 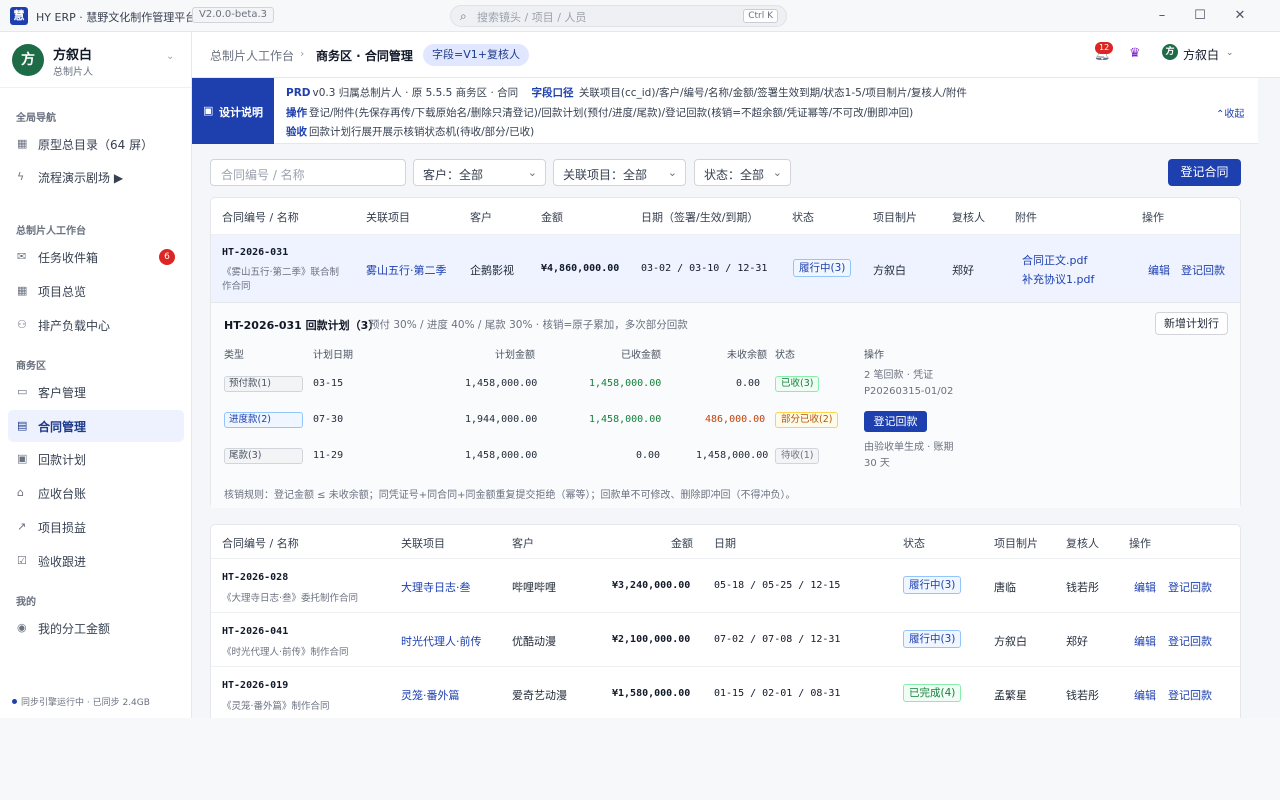 I want to click on plan-column-header: 类型, so click(x=234, y=355).